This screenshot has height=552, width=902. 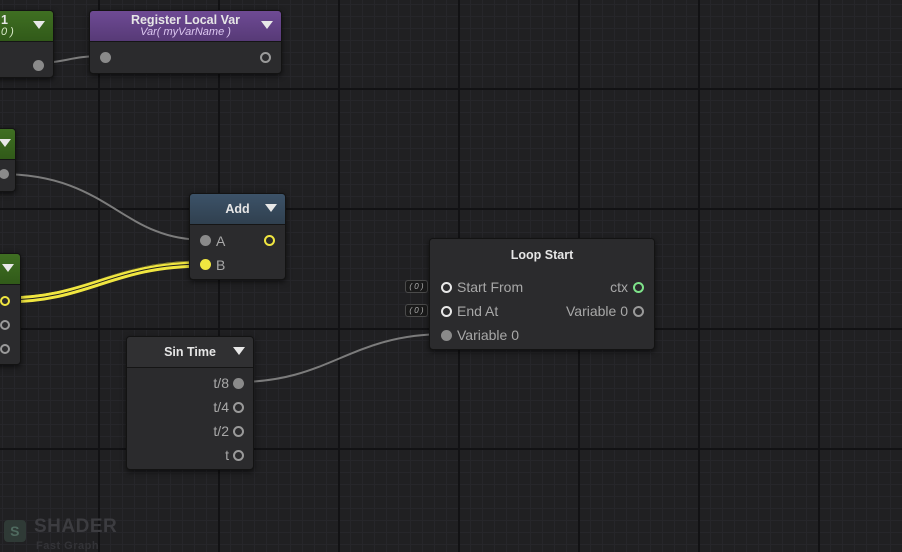 I want to click on output-label-ctx: ctx, so click(x=619, y=287).